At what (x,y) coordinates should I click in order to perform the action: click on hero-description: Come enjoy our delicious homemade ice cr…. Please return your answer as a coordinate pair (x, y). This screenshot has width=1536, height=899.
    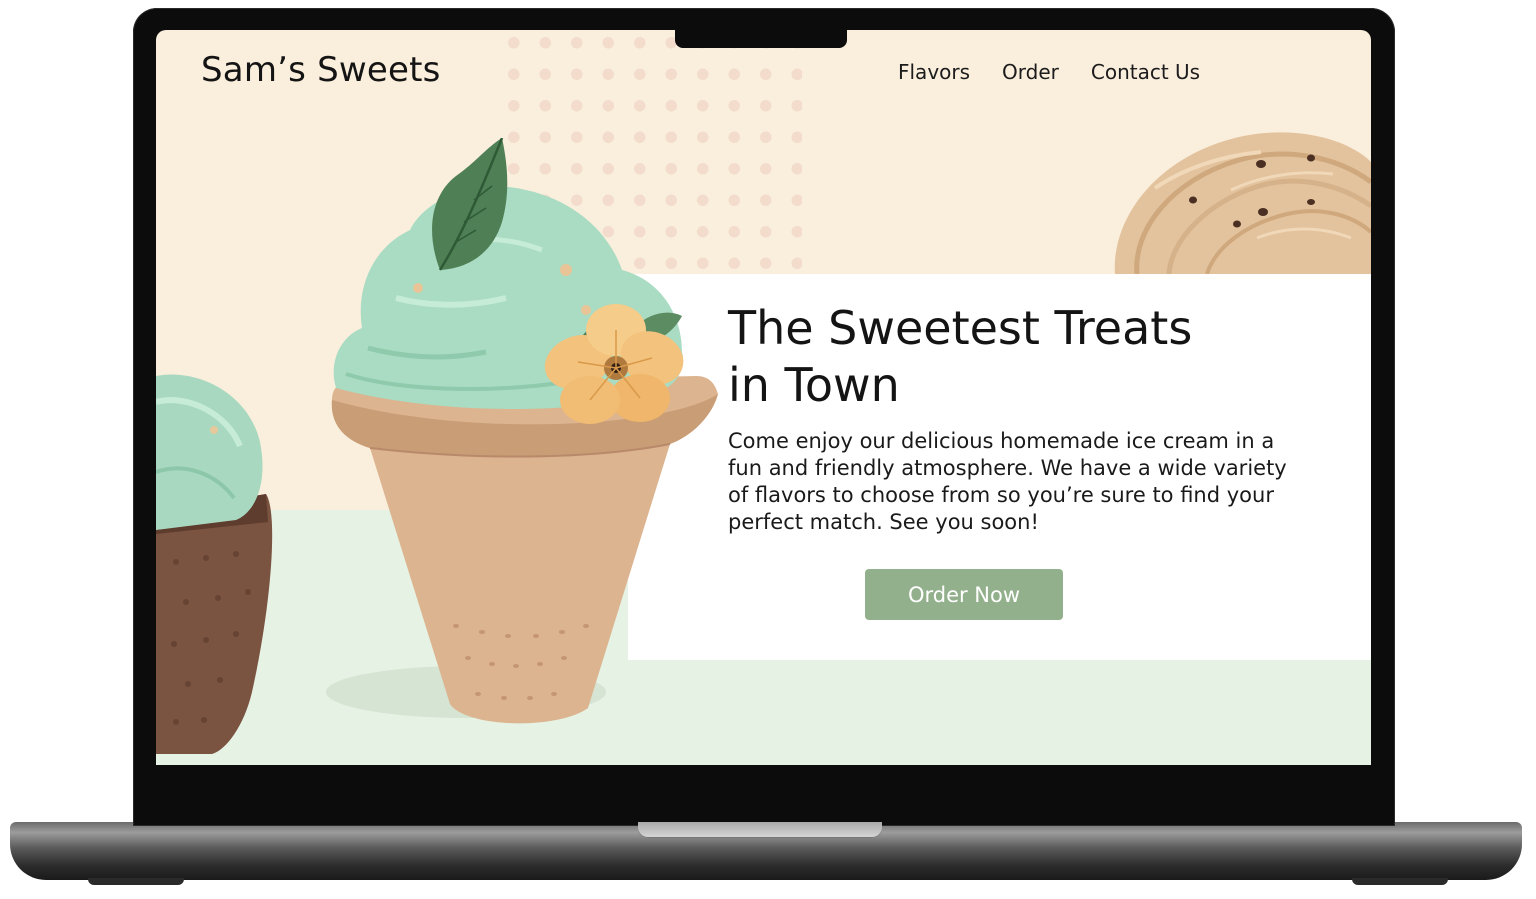
    Looking at the image, I should click on (1007, 481).